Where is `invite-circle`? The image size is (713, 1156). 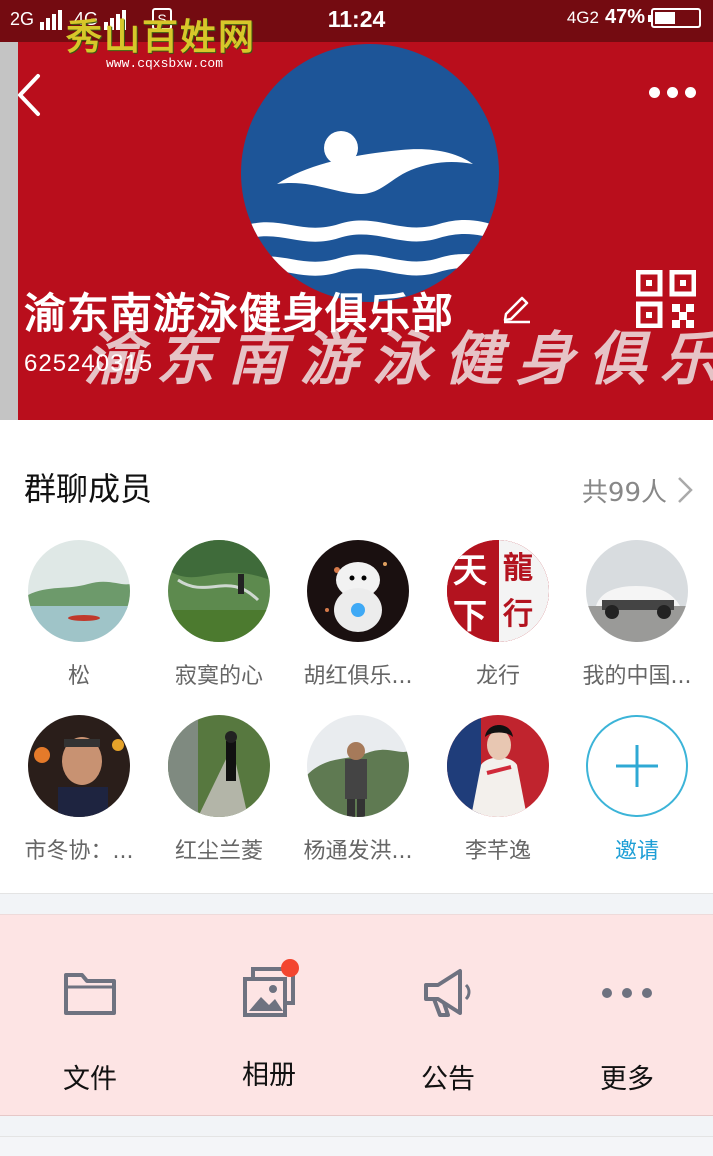 invite-circle is located at coordinates (637, 766).